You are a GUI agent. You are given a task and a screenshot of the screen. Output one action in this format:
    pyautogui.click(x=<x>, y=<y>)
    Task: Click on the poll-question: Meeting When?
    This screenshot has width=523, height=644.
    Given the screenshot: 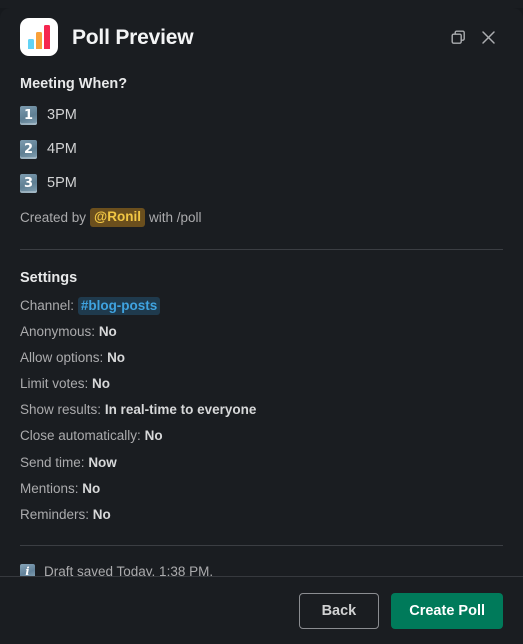 What is the action you would take?
    pyautogui.click(x=74, y=84)
    